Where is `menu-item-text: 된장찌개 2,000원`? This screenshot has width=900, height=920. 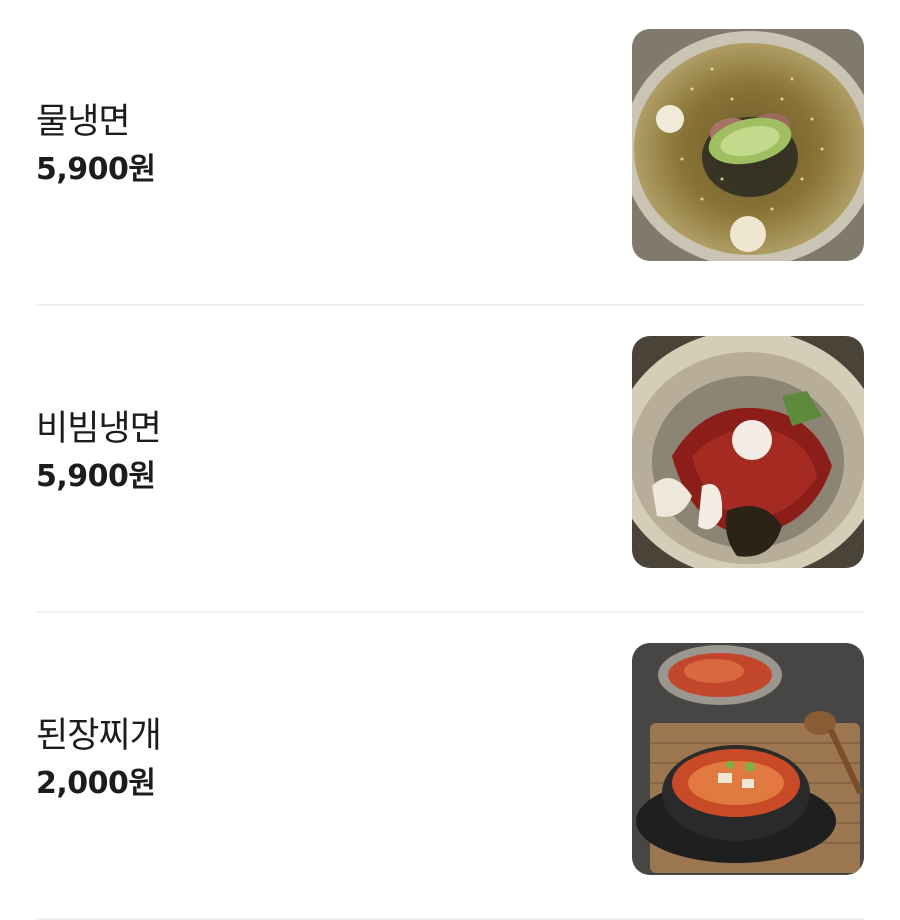
menu-item-text: 된장찌개 2,000원 is located at coordinates (99, 759).